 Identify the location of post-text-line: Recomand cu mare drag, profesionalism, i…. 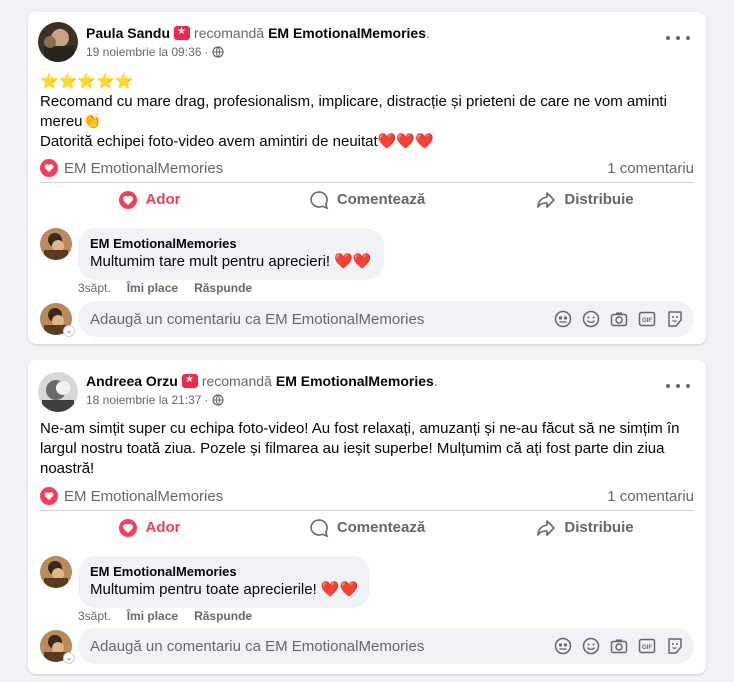
(353, 101).